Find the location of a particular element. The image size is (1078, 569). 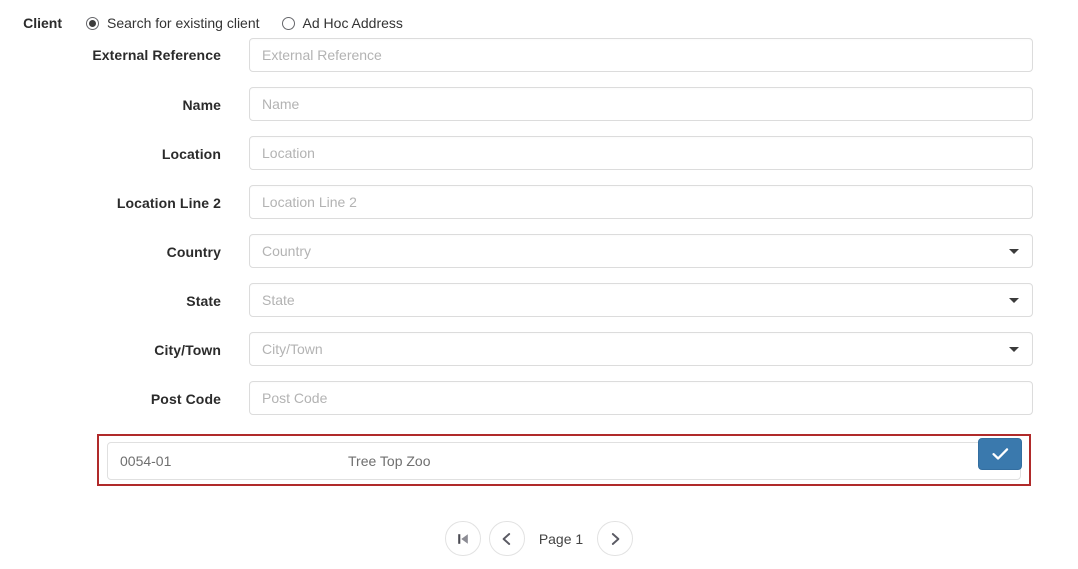

field-wrap-city-town: City/Town is located at coordinates (641, 349).